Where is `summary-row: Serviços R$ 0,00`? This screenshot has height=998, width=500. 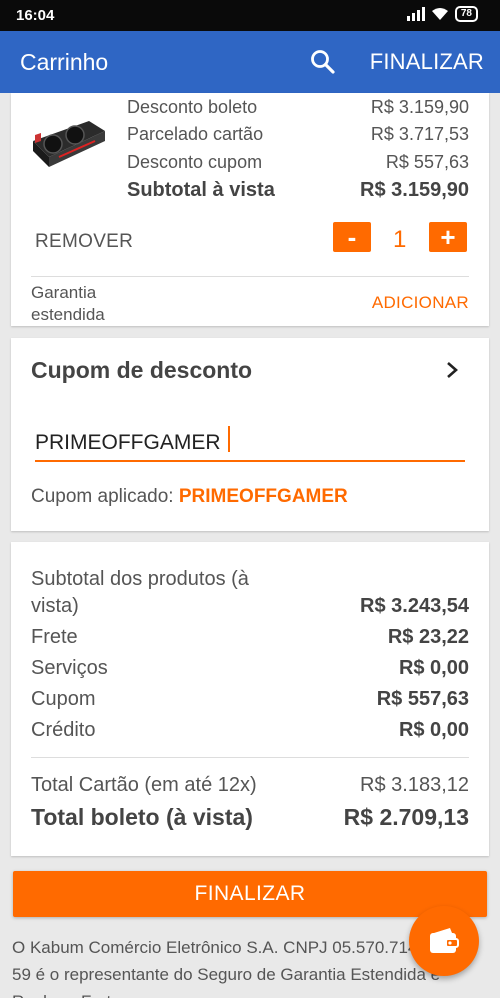
summary-row: Serviços R$ 0,00 is located at coordinates (250, 669).